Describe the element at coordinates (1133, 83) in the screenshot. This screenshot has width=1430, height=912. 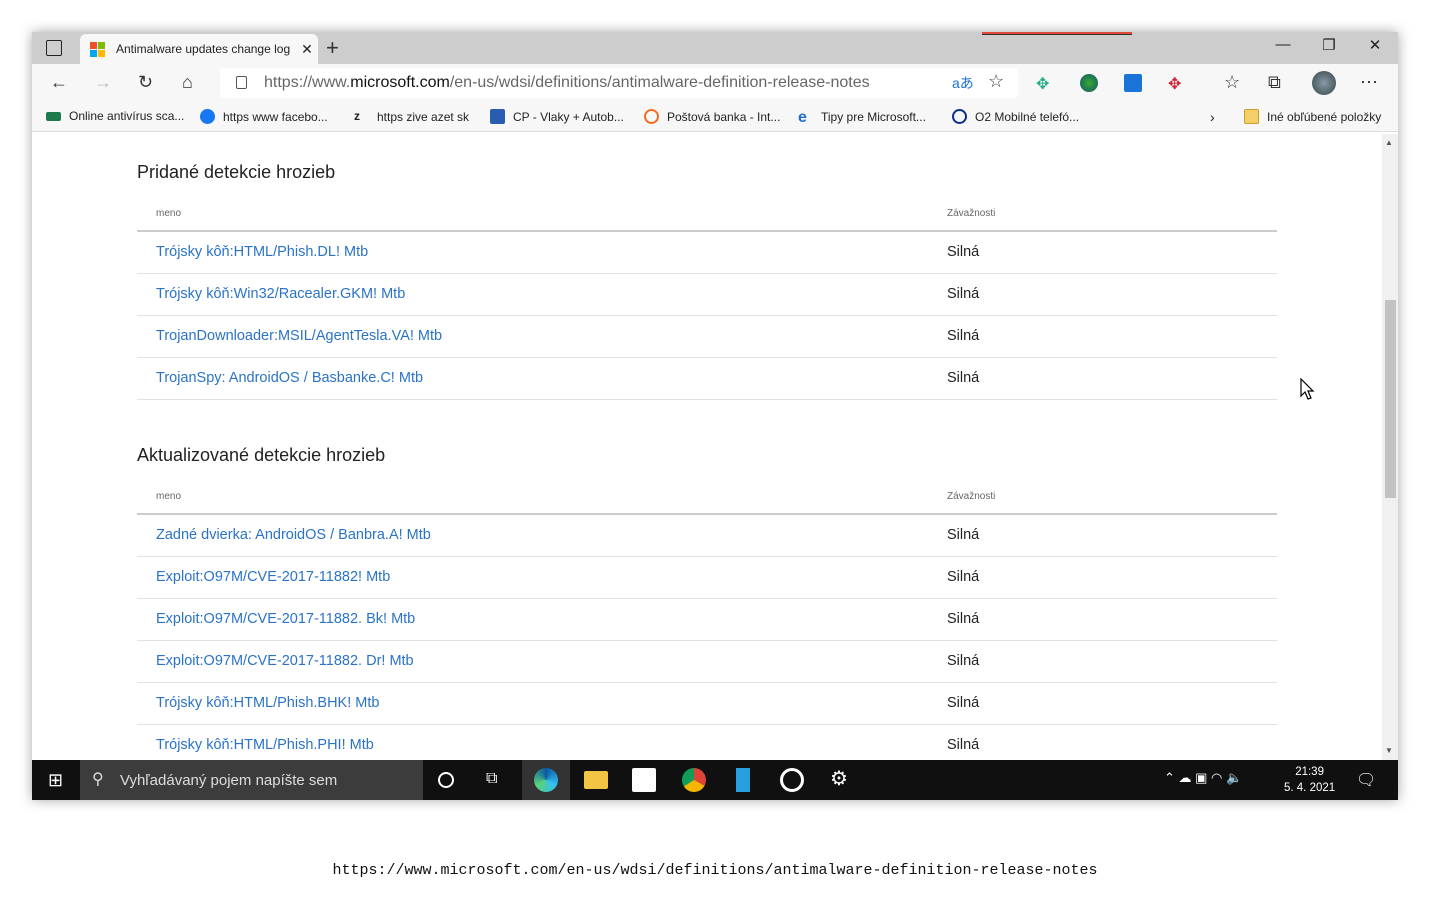
I see `translator-extension-icon` at that location.